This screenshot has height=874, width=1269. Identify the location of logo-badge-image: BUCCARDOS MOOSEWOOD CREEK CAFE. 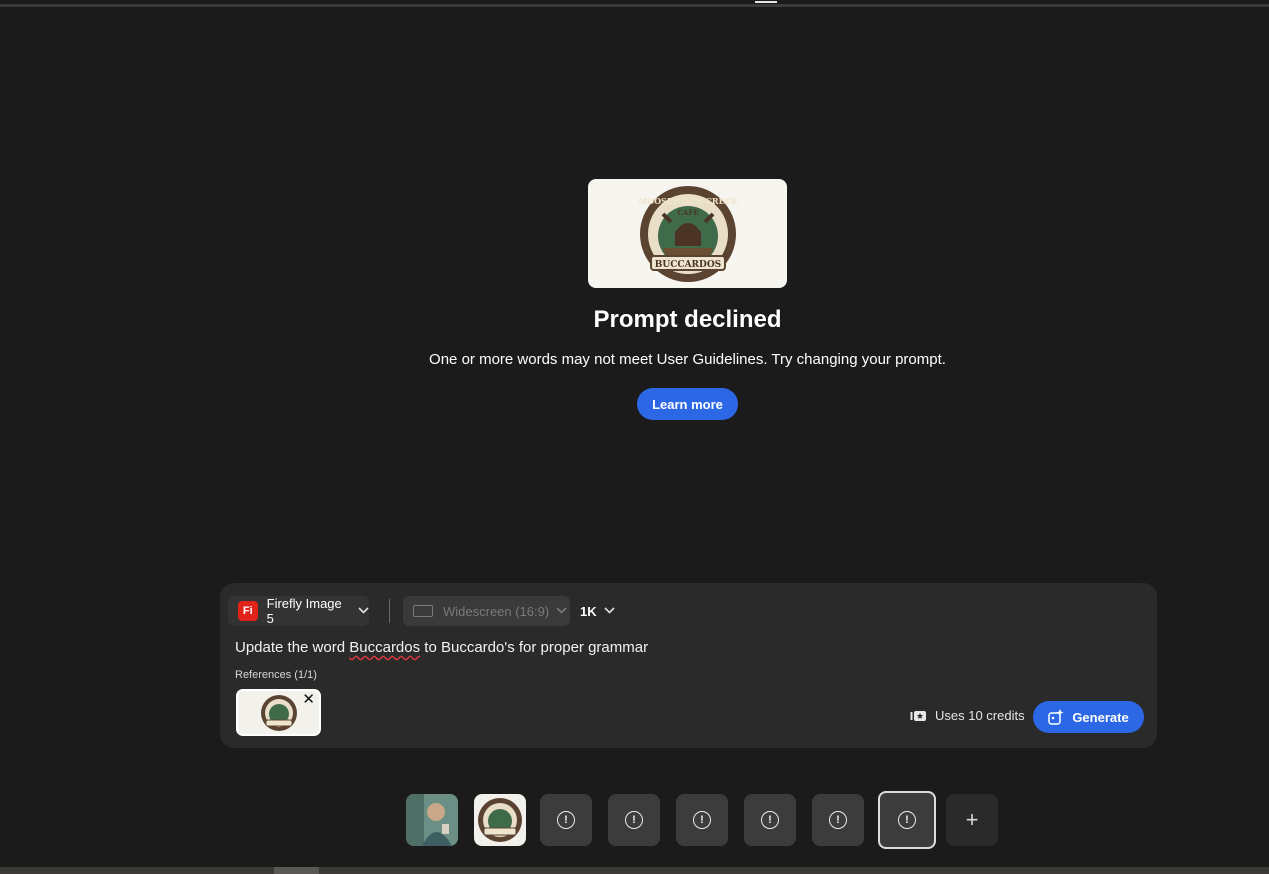
(688, 233).